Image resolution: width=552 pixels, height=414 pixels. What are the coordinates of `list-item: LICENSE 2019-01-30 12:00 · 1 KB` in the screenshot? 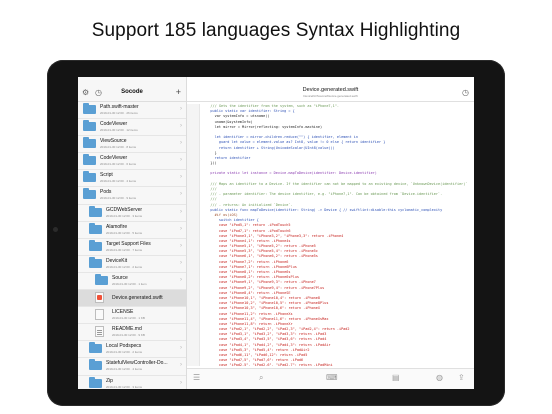 It's located at (132, 316).